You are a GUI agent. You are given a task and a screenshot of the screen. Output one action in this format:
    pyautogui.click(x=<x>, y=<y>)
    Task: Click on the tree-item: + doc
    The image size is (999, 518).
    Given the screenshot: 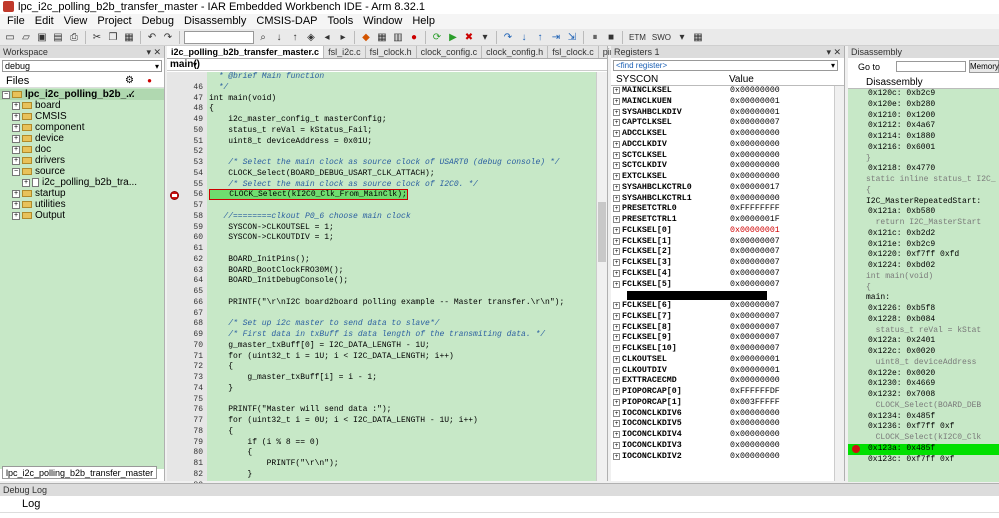 What is the action you would take?
    pyautogui.click(x=82, y=149)
    